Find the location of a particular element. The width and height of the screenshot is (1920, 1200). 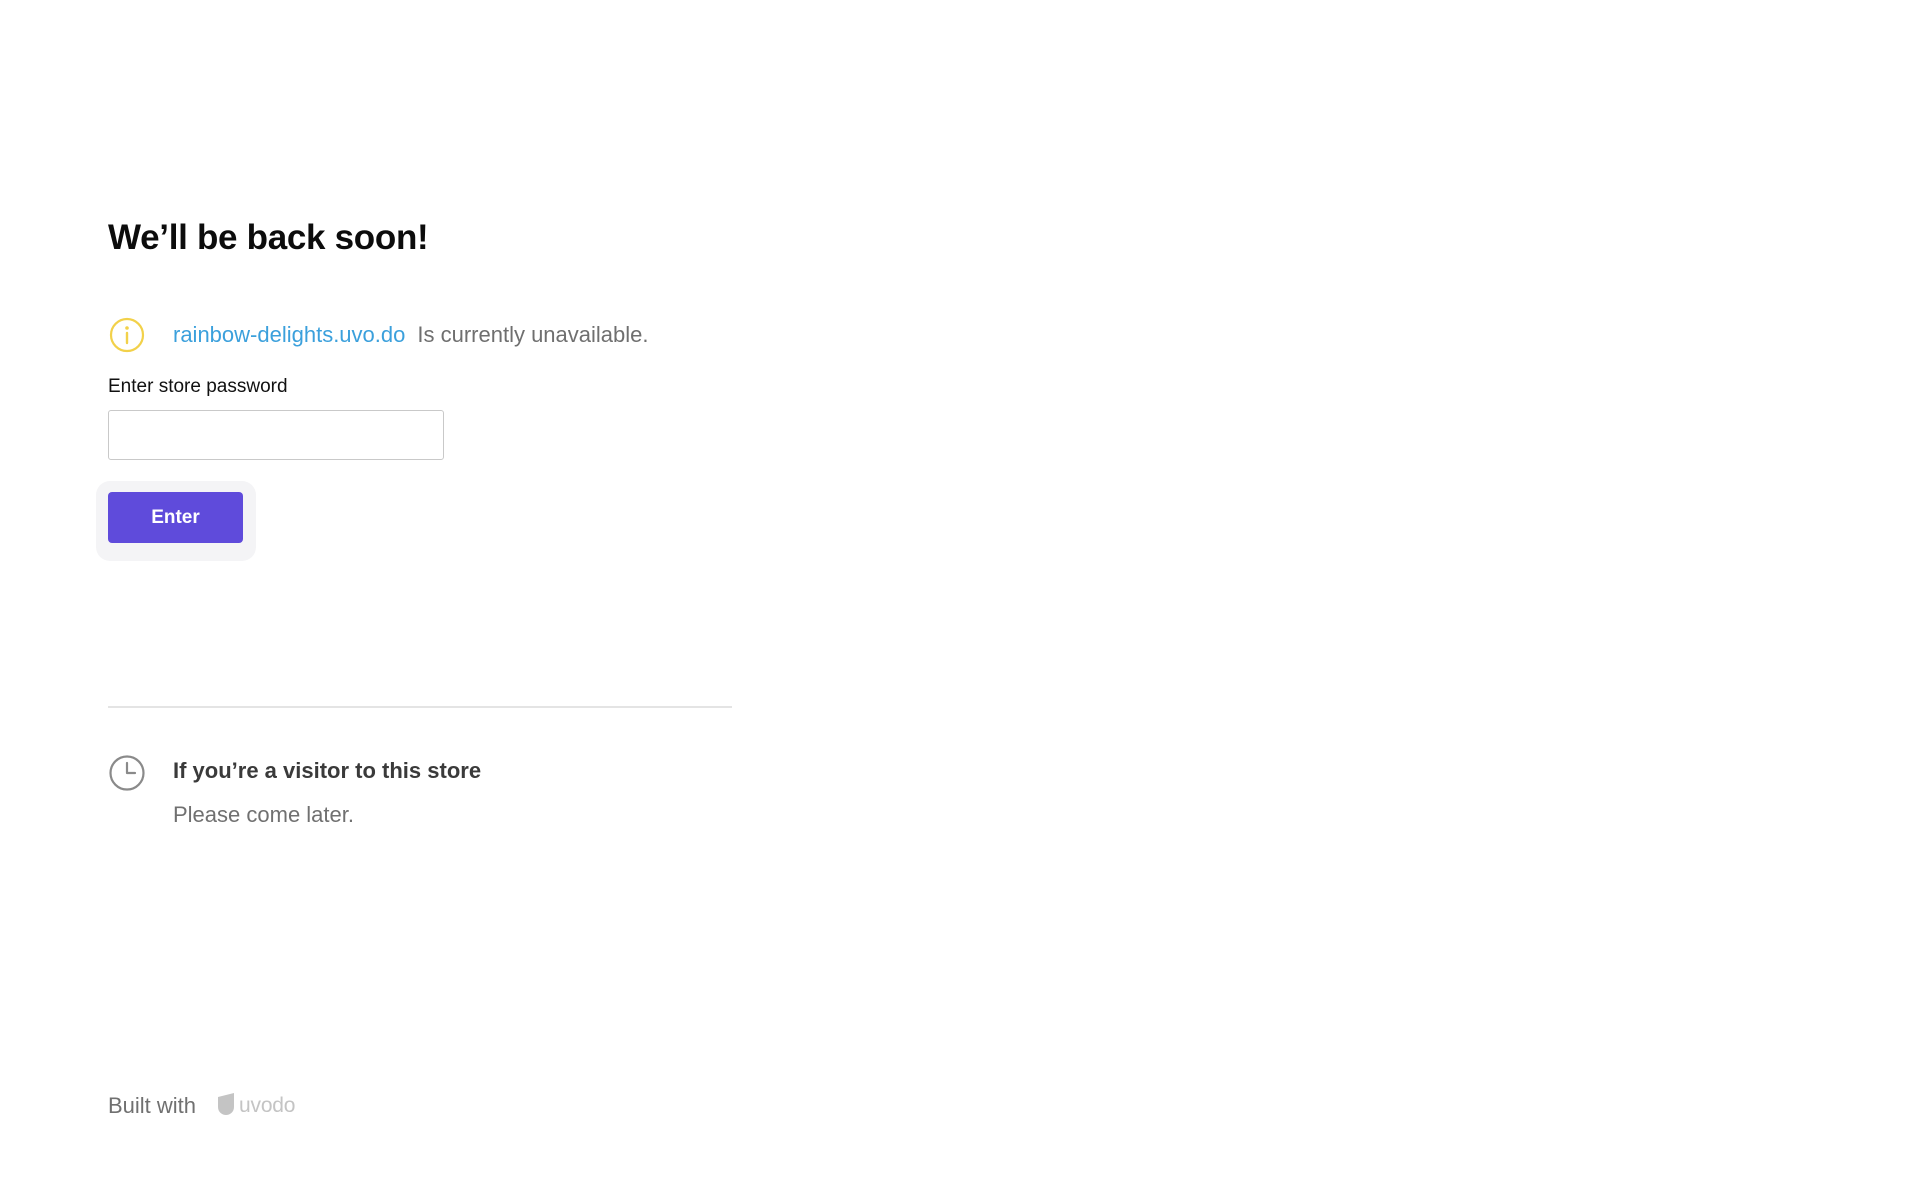

visitor-info-title: If you’re a visitor to this store is located at coordinates (327, 770).